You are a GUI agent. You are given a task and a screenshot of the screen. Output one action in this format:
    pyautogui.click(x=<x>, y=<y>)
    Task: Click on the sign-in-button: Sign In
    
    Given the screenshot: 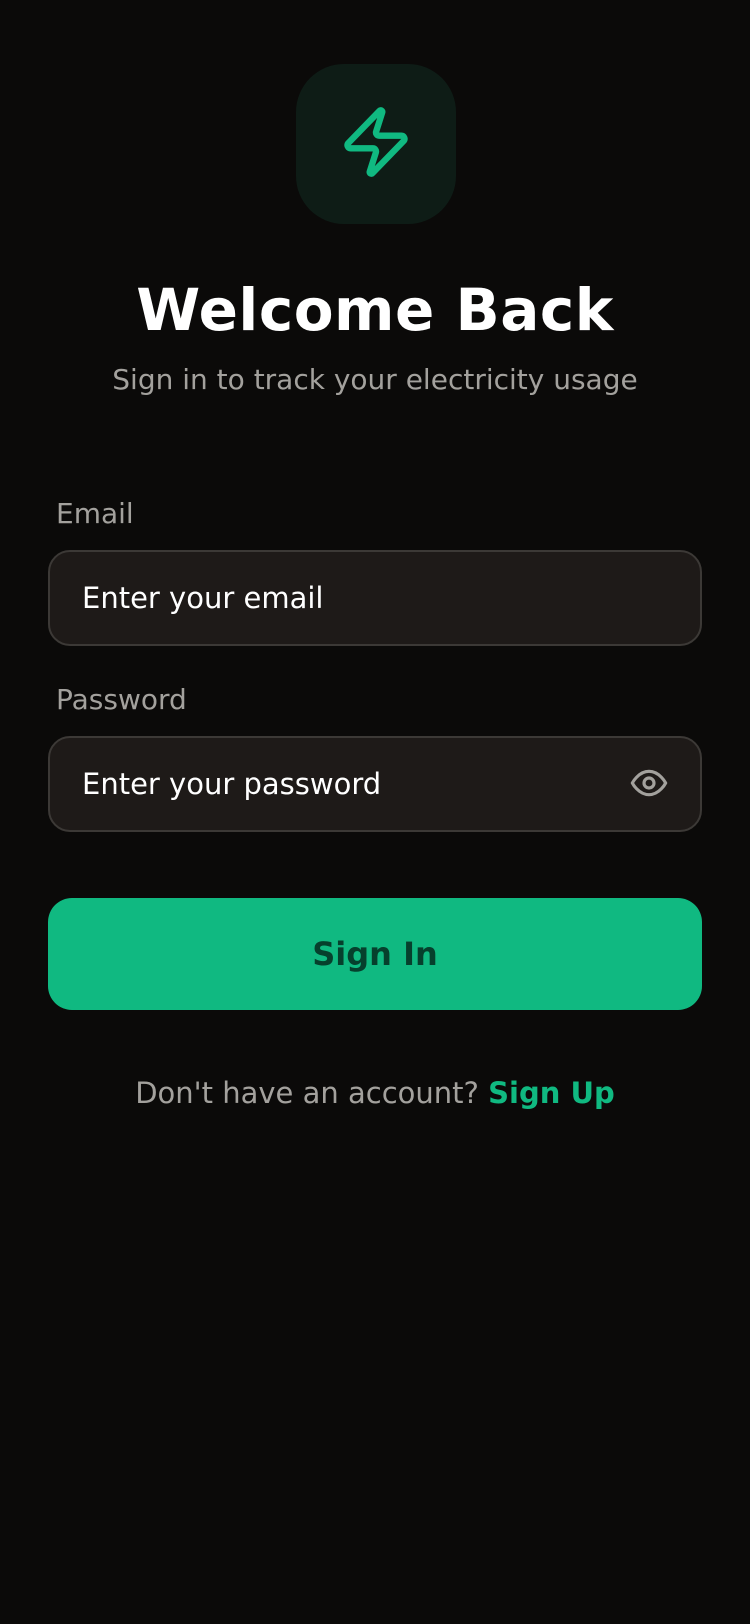 What is the action you would take?
    pyautogui.click(x=375, y=954)
    